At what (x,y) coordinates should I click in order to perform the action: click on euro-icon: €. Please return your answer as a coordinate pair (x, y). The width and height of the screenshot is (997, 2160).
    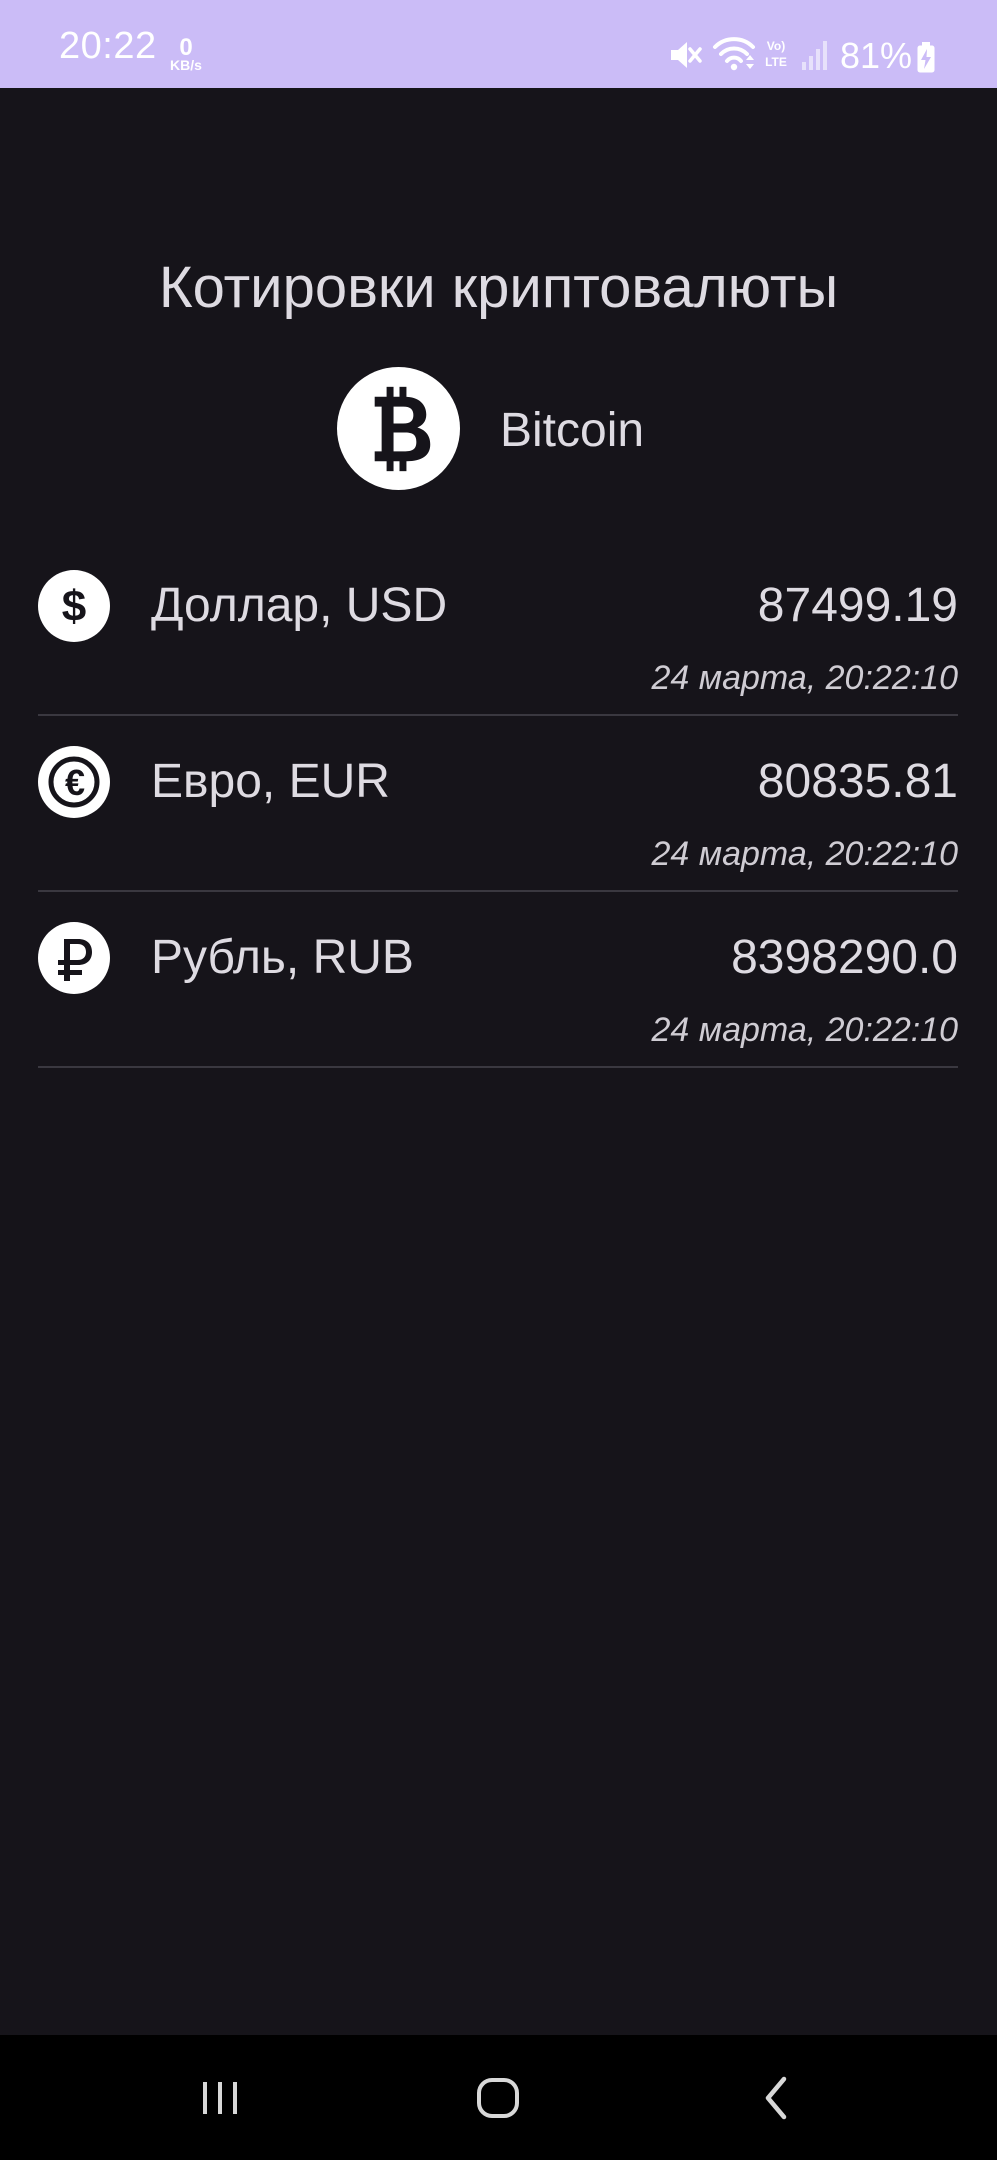
    Looking at the image, I should click on (74, 782).